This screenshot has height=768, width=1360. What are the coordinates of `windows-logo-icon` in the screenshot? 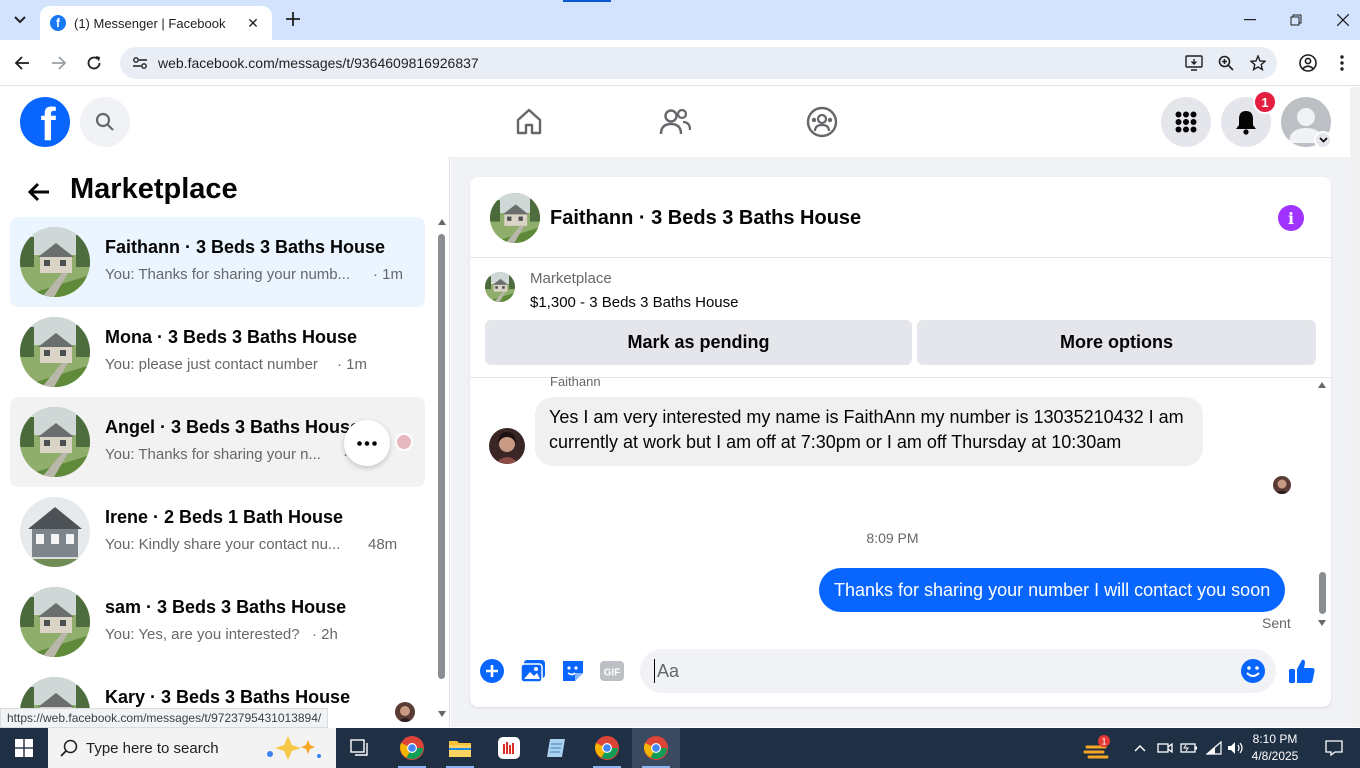 It's located at (24, 748).